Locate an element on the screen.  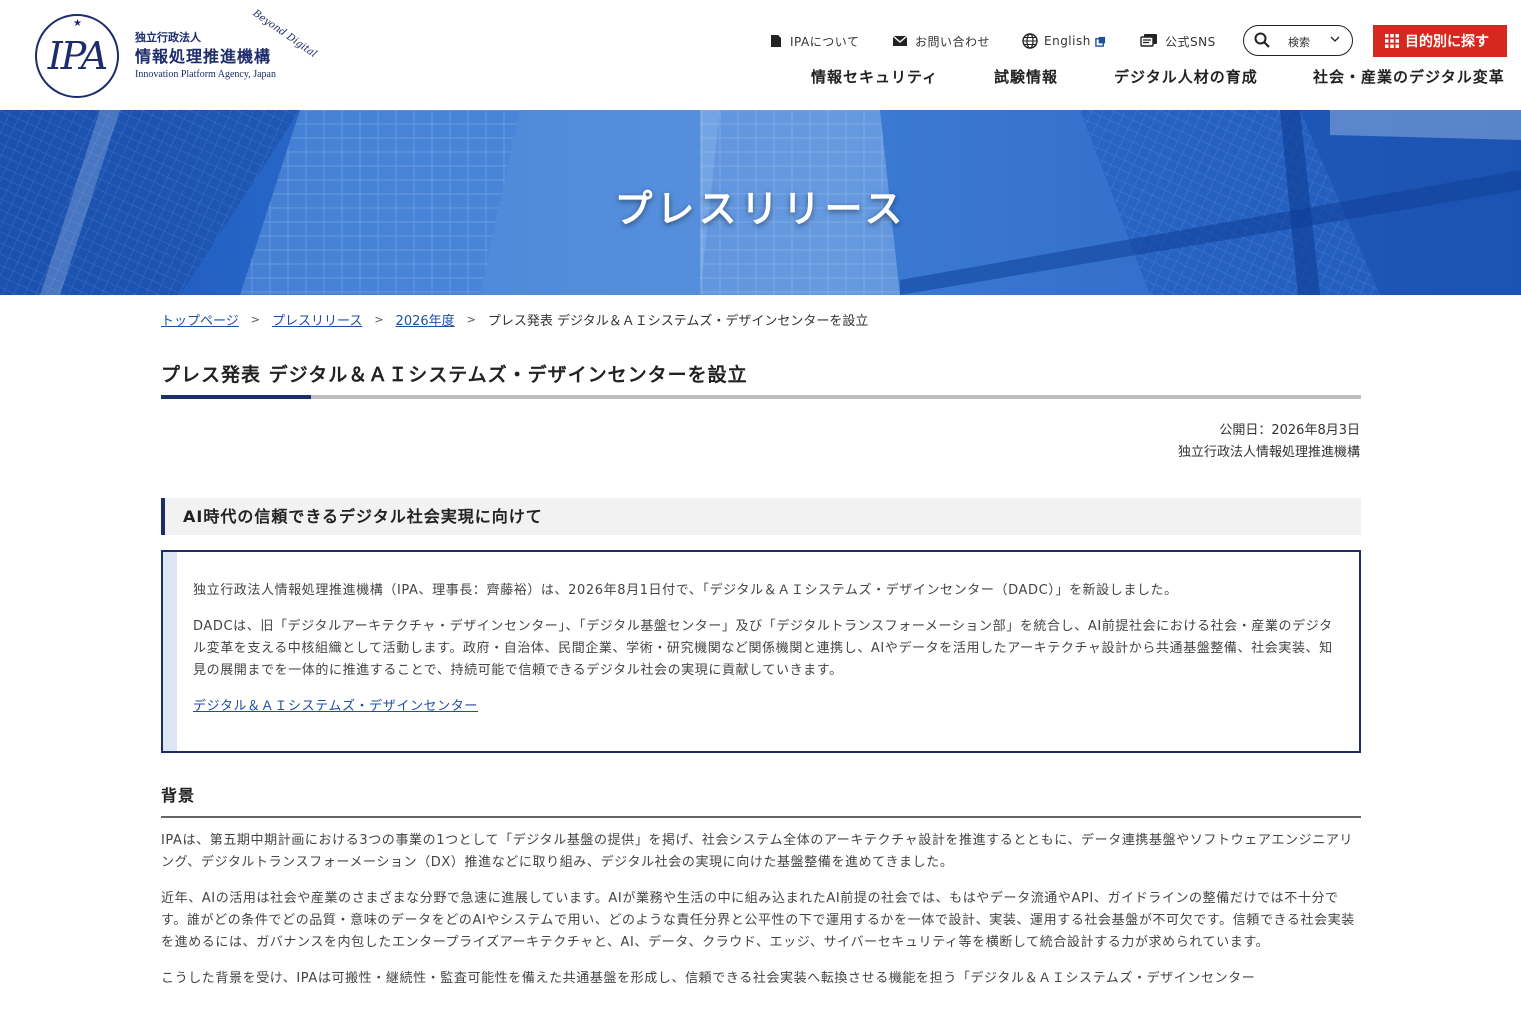
page-title: プレス発表 デジタル＆ＡＩシステムズ・デザインセンターを設立 is located at coordinates (454, 375).